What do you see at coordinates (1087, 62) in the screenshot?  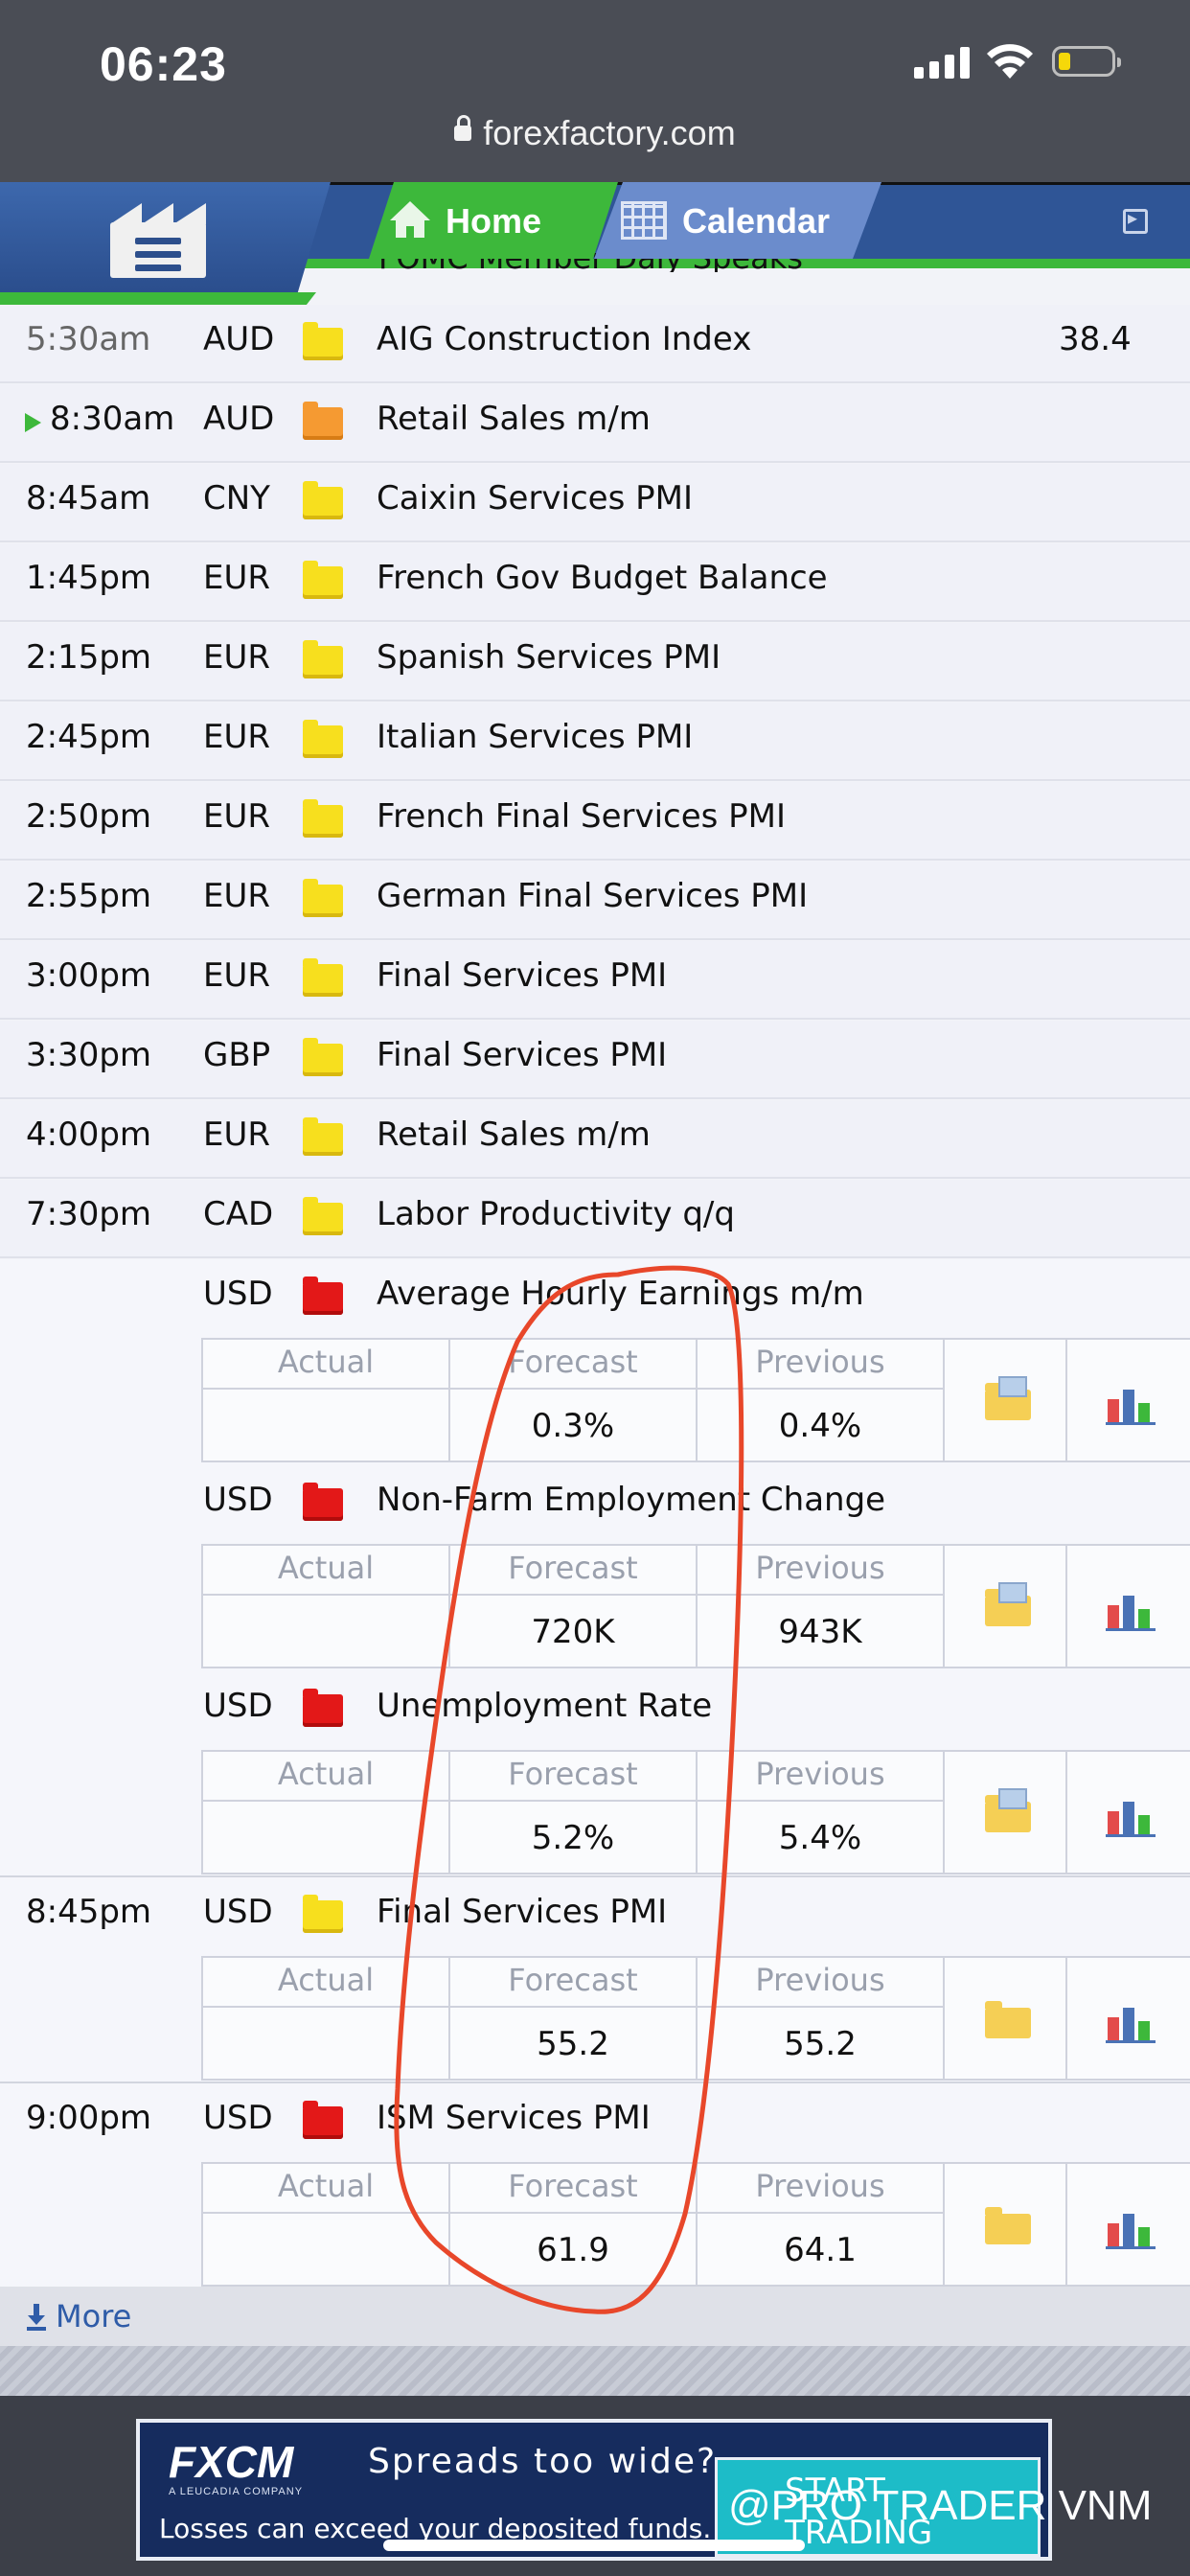 I see `battery-icon` at bounding box center [1087, 62].